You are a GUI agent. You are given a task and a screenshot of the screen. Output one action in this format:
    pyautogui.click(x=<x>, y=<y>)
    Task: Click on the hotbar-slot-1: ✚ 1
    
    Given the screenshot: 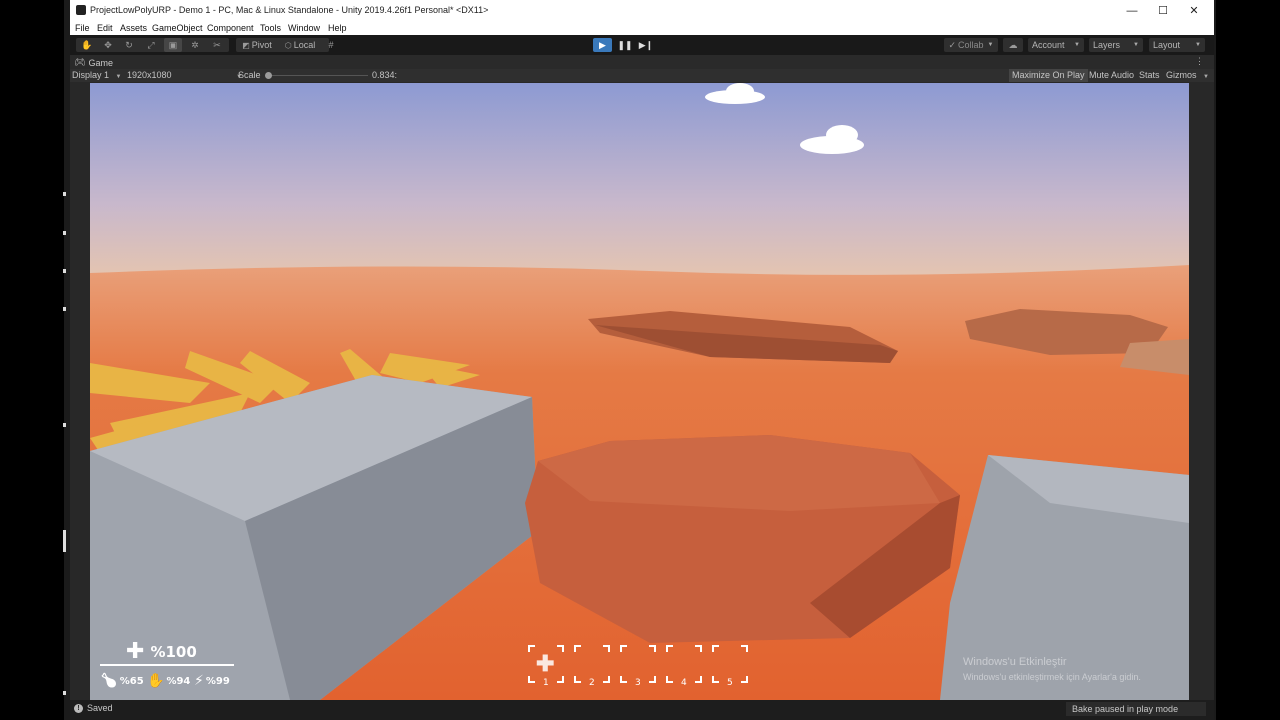 What is the action you would take?
    pyautogui.click(x=546, y=666)
    